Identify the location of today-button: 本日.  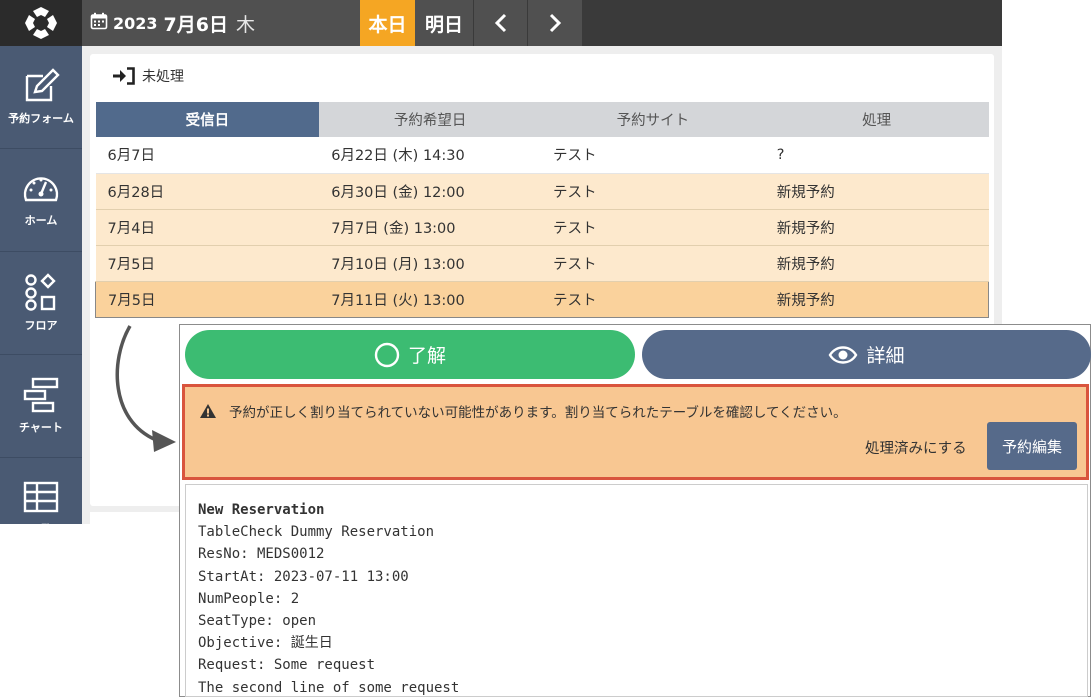
(387, 23).